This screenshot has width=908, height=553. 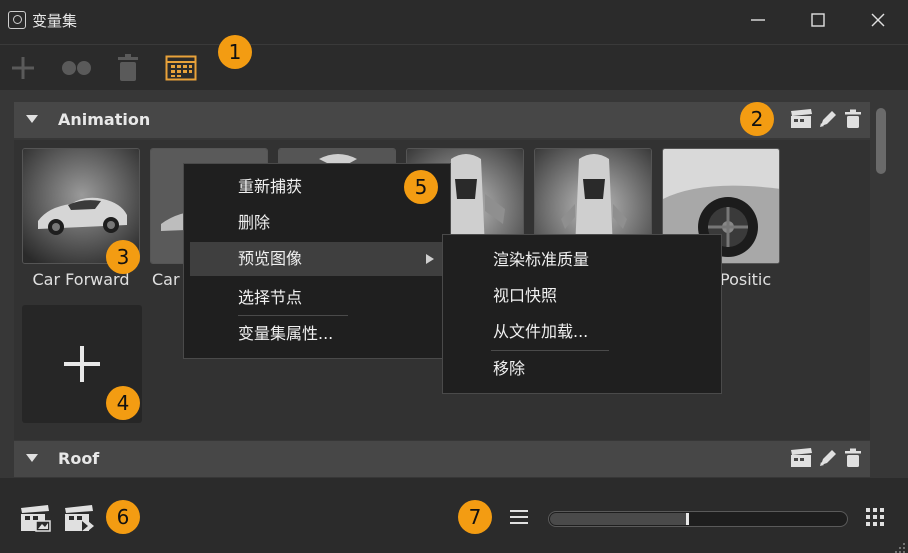 I want to click on submenu-arrow-icon, so click(x=430, y=259).